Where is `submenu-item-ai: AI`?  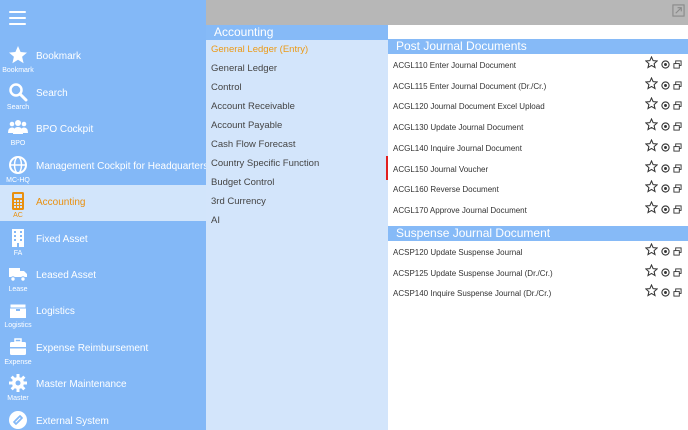
submenu-item-ai: AI is located at coordinates (215, 220).